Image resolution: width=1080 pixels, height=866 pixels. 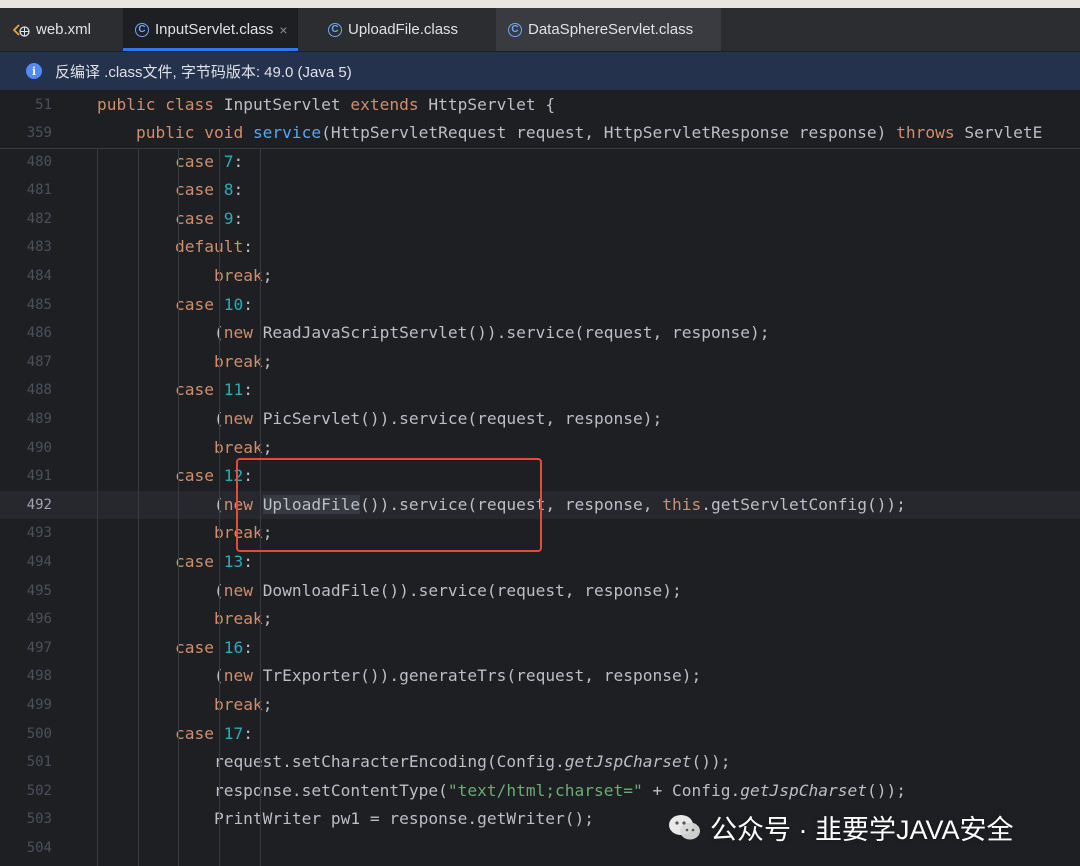 What do you see at coordinates (540, 390) in the screenshot?
I see `code-line: 488 case 11:` at bounding box center [540, 390].